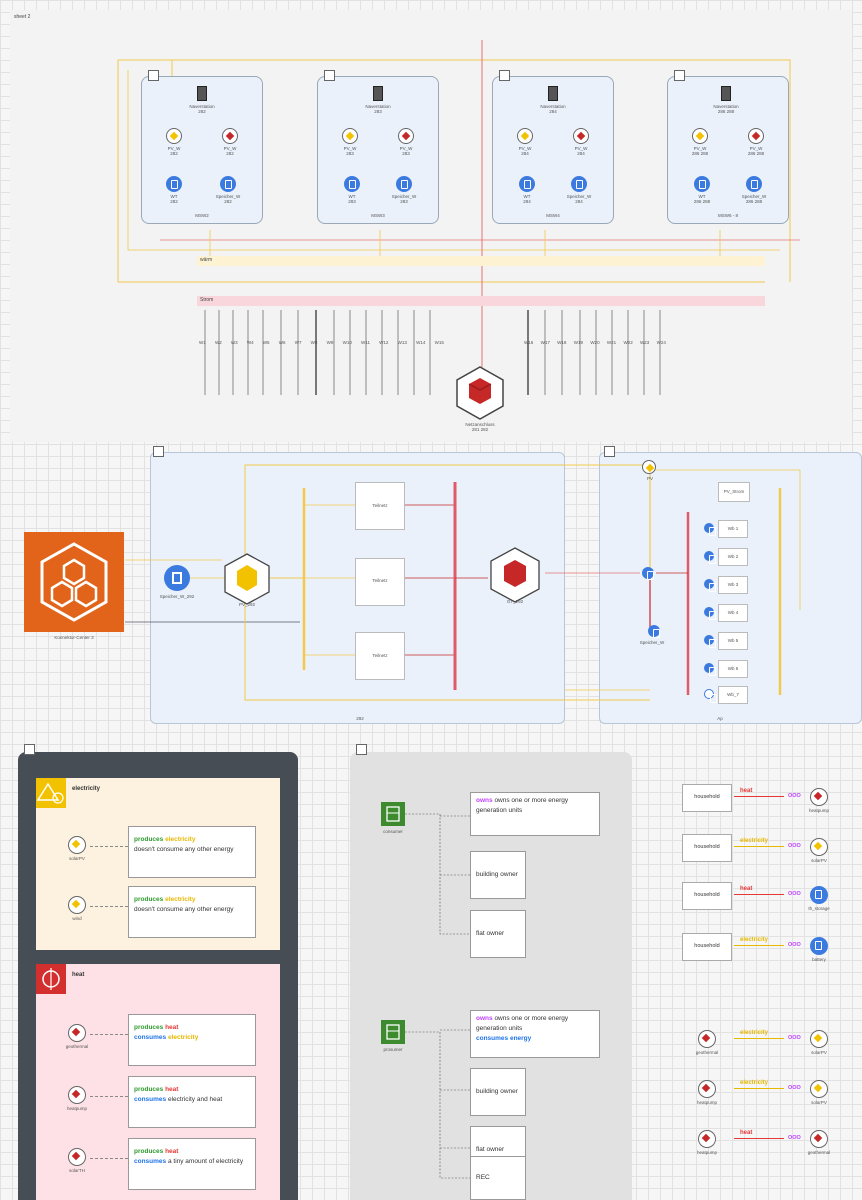  Describe the element at coordinates (437, 996) in the screenshot. I see `roles-tree` at that location.